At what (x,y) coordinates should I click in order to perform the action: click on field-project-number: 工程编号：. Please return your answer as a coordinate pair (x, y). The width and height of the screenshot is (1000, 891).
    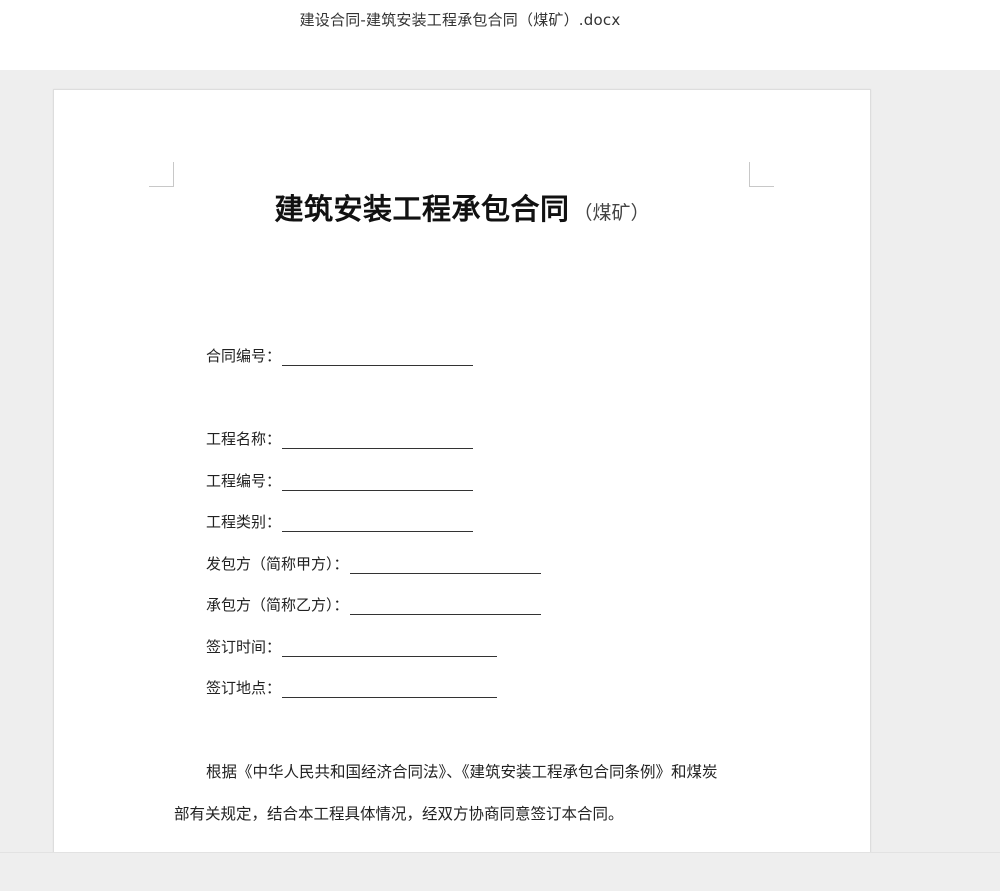
    Looking at the image, I should click on (340, 481).